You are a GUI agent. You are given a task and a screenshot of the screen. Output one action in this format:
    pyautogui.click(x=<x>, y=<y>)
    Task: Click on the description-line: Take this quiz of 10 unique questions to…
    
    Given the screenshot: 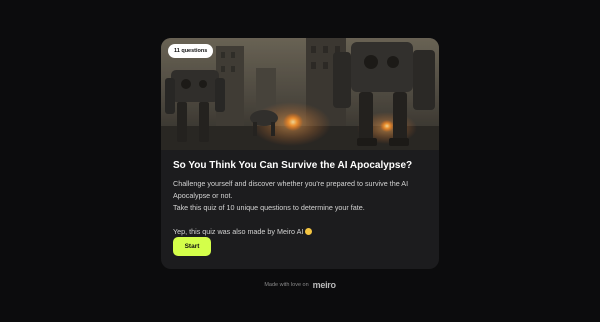 What is the action you would take?
    pyautogui.click(x=269, y=207)
    